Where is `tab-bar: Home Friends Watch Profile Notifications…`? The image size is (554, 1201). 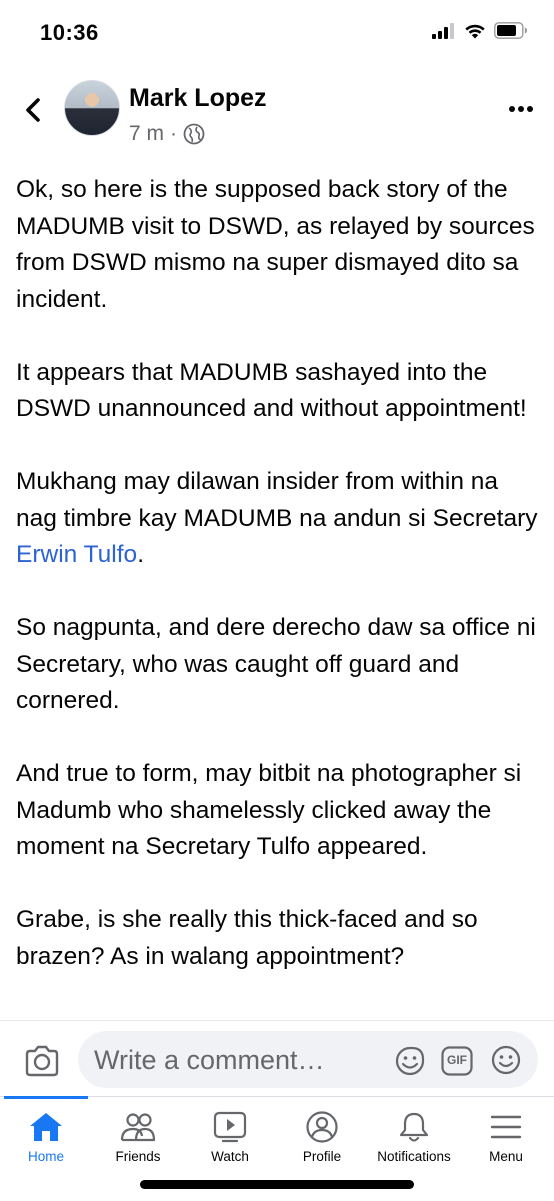
tab-bar: Home Friends Watch Profile Notifications… is located at coordinates (277, 1148).